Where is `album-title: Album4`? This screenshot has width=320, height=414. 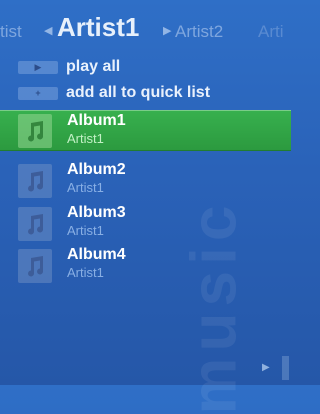 album-title: Album4 is located at coordinates (96, 254).